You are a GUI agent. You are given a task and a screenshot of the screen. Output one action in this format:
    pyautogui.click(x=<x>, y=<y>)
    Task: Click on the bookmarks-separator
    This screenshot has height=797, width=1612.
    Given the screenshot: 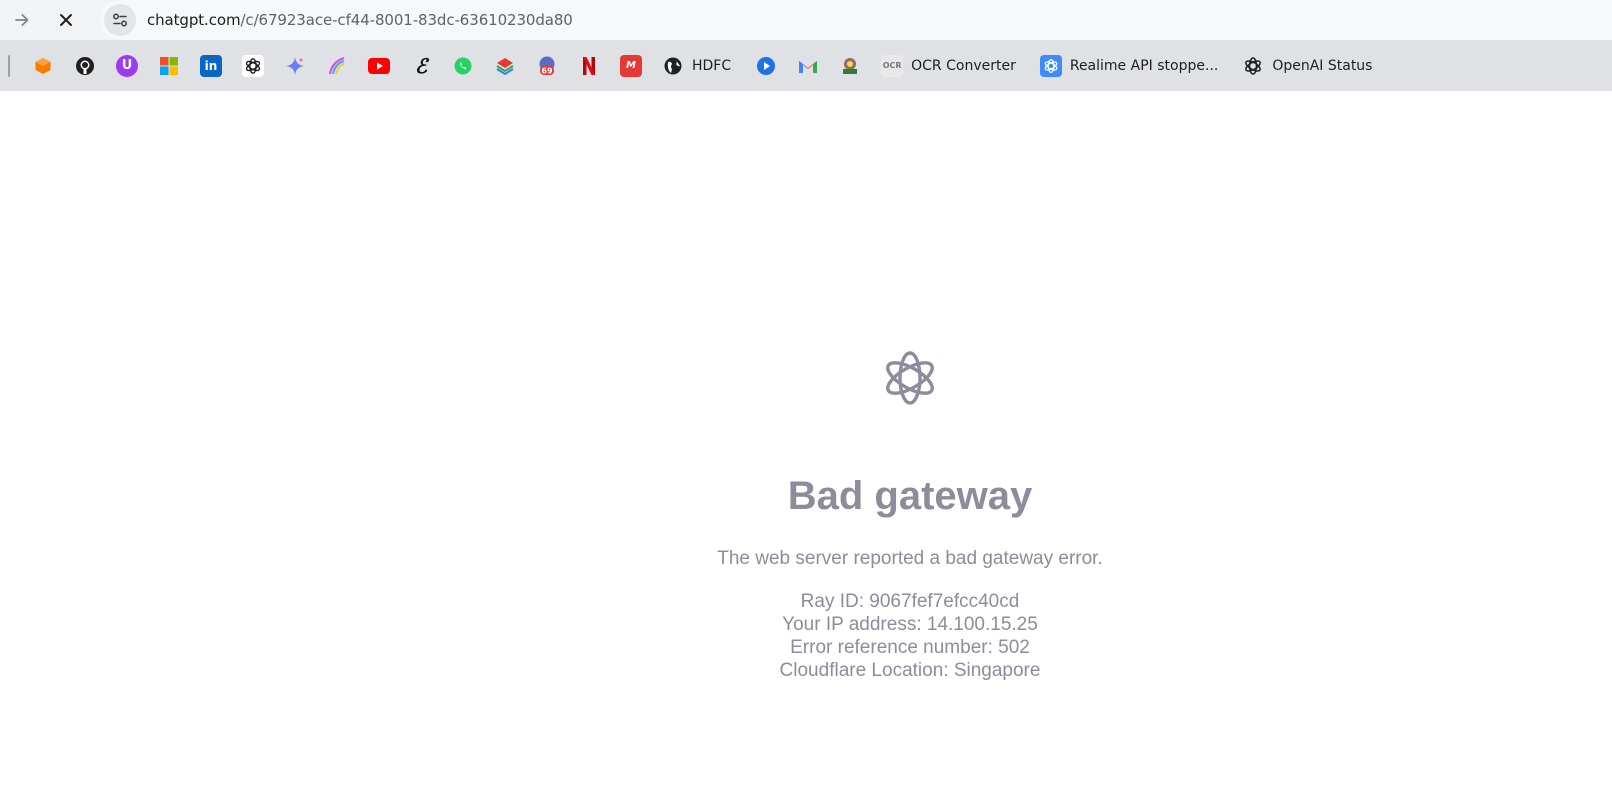 What is the action you would take?
    pyautogui.click(x=9, y=65)
    